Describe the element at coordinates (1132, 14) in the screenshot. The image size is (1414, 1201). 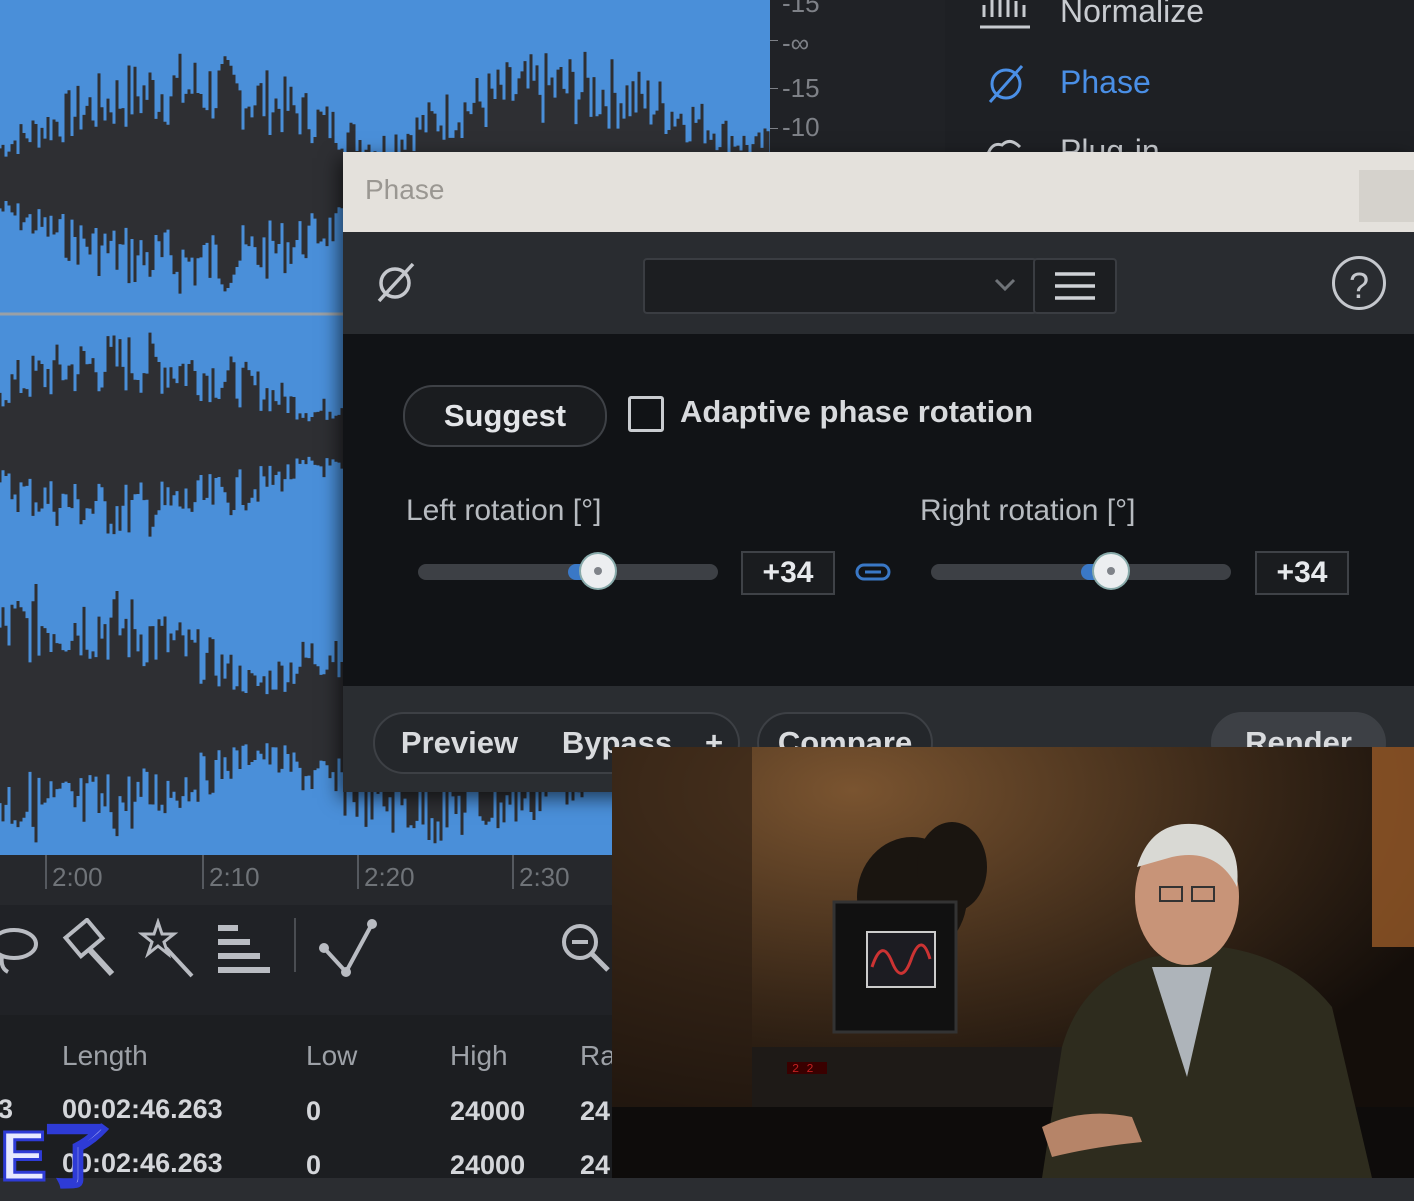
I see `module-label: Normalize` at that location.